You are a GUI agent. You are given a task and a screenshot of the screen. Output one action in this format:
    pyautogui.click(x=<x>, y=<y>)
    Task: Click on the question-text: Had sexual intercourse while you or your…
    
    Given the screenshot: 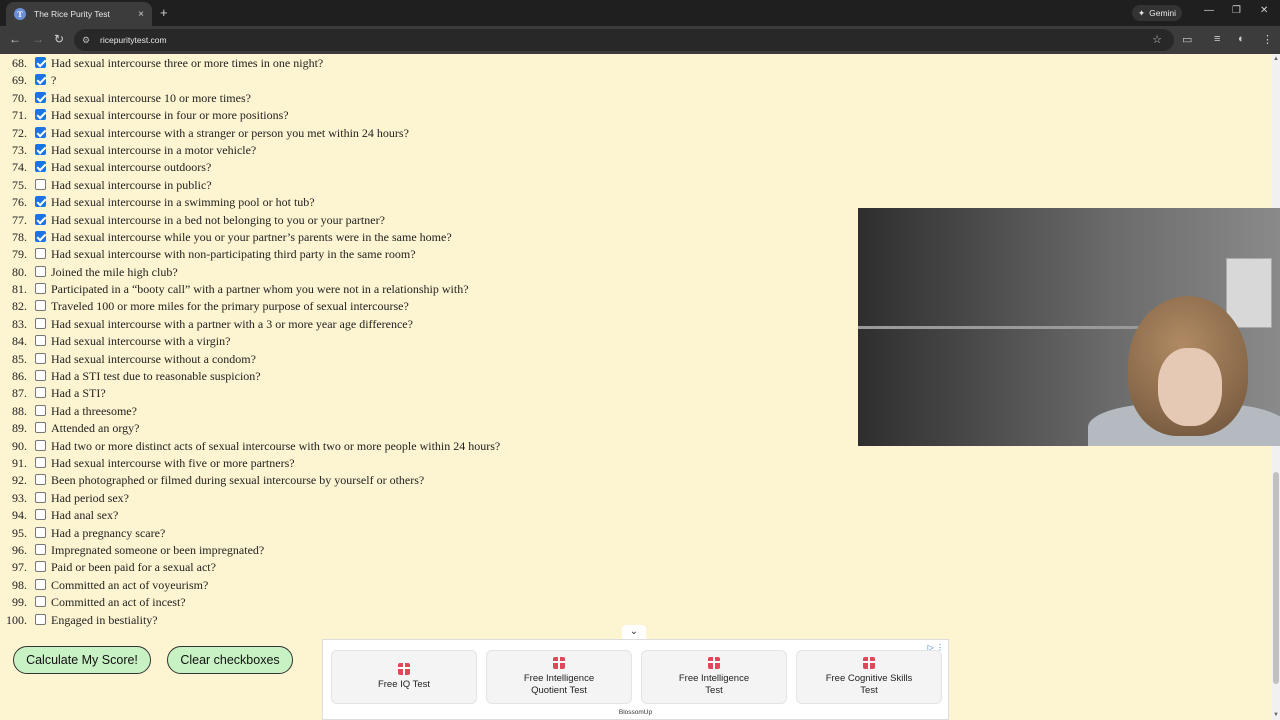 What is the action you would take?
    pyautogui.click(x=251, y=236)
    